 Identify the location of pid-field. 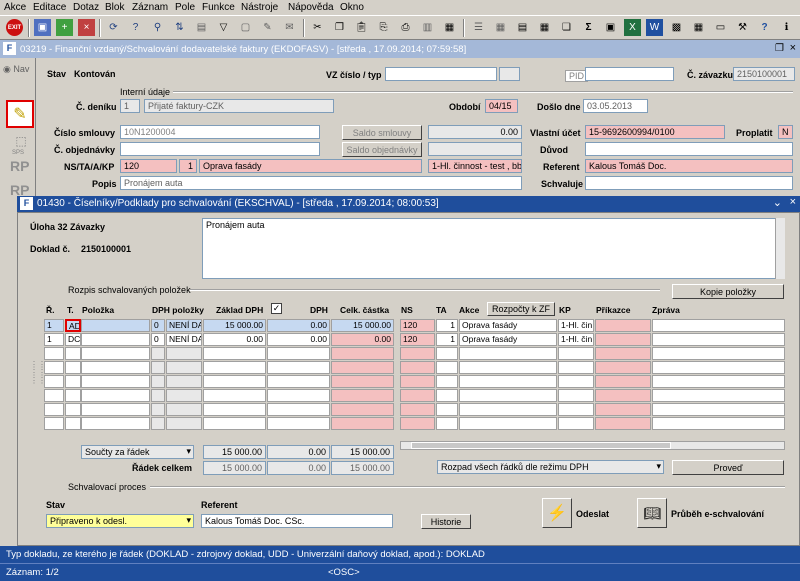
(629, 74).